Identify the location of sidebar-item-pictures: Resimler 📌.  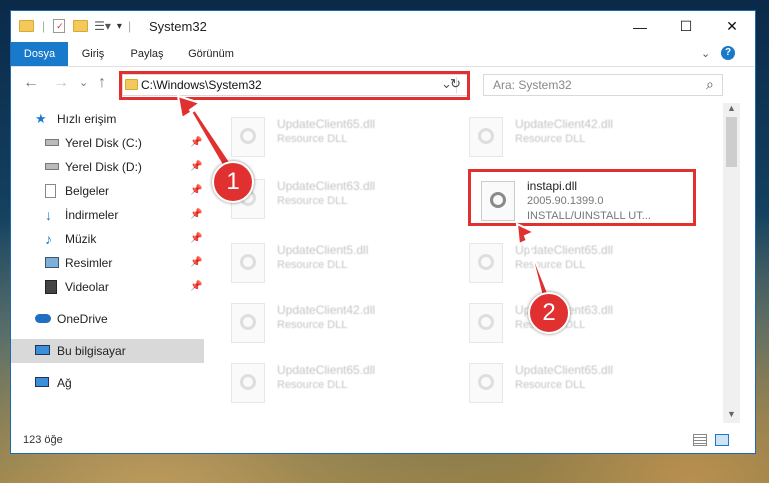
(107, 263).